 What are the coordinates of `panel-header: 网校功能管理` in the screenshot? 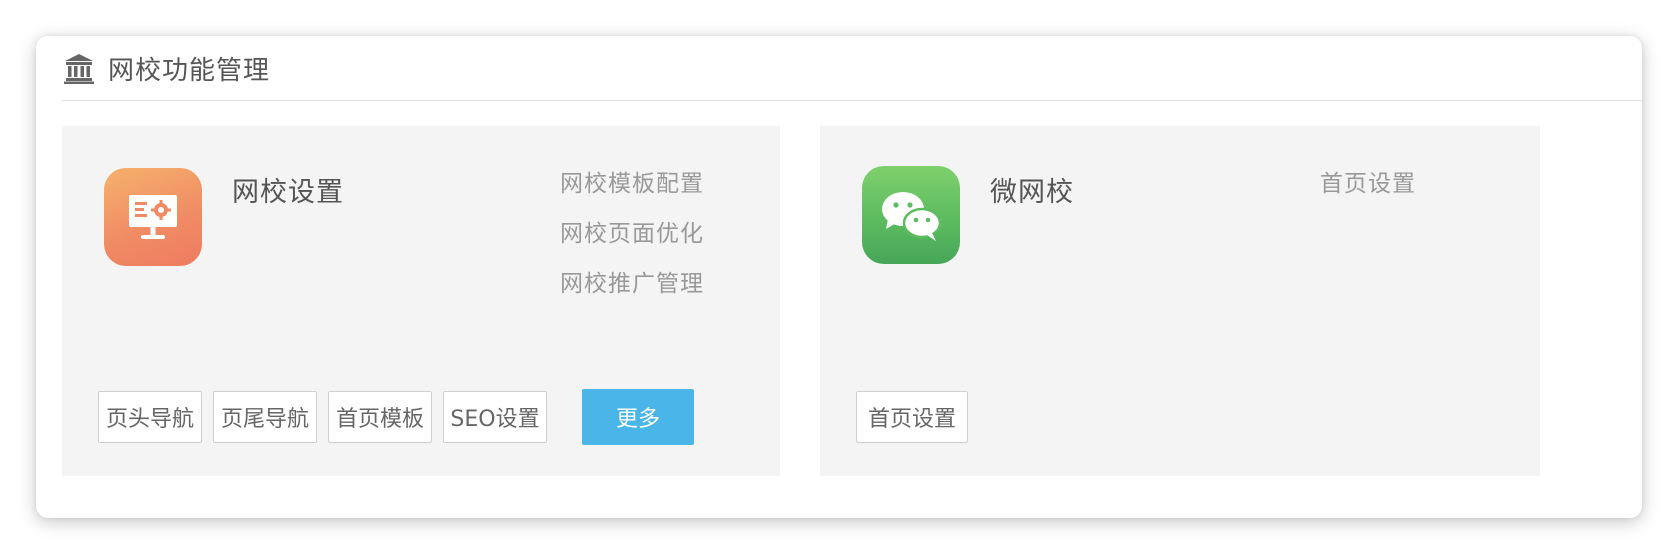 It's located at (852, 68).